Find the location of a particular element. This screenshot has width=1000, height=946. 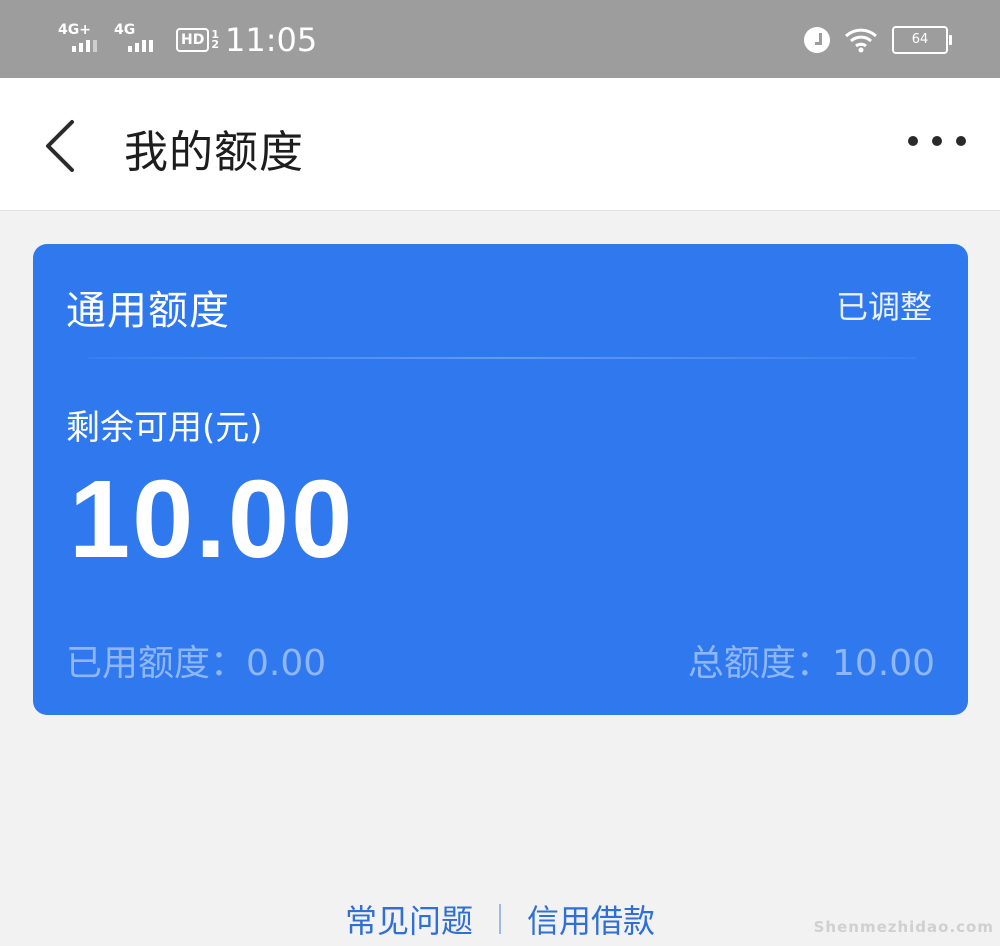

cellular-signal-icon: 4G+ is located at coordinates (81, 40).